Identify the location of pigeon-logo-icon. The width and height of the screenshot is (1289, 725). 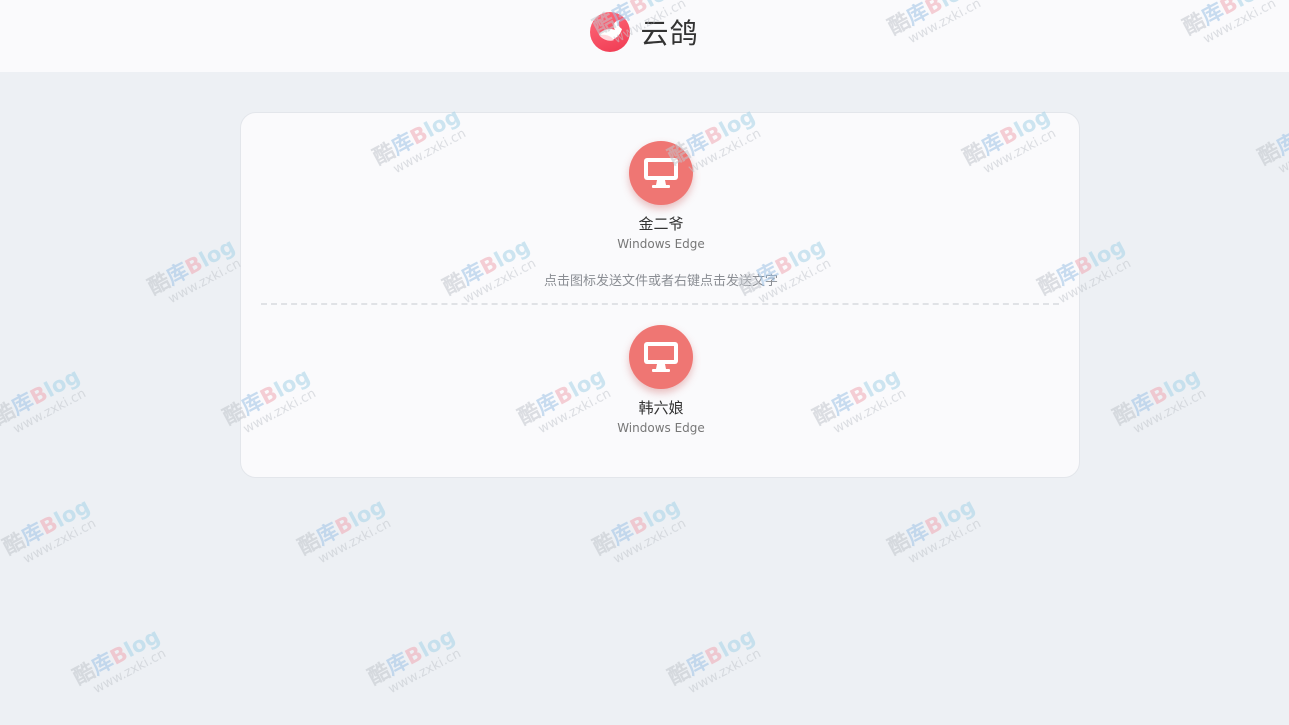
(610, 32).